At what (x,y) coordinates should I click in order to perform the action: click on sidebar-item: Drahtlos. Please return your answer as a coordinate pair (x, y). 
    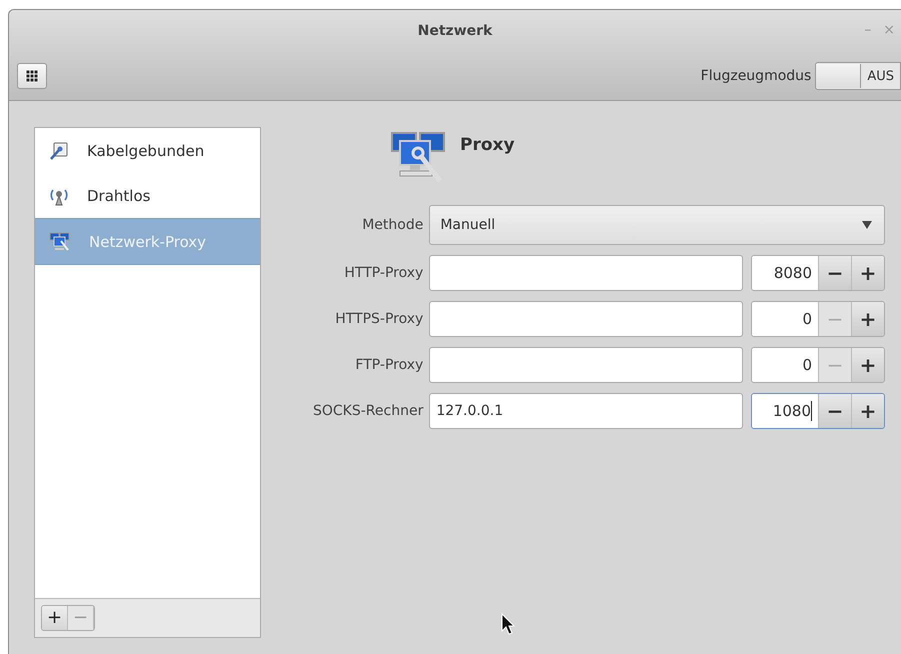
    Looking at the image, I should click on (147, 195).